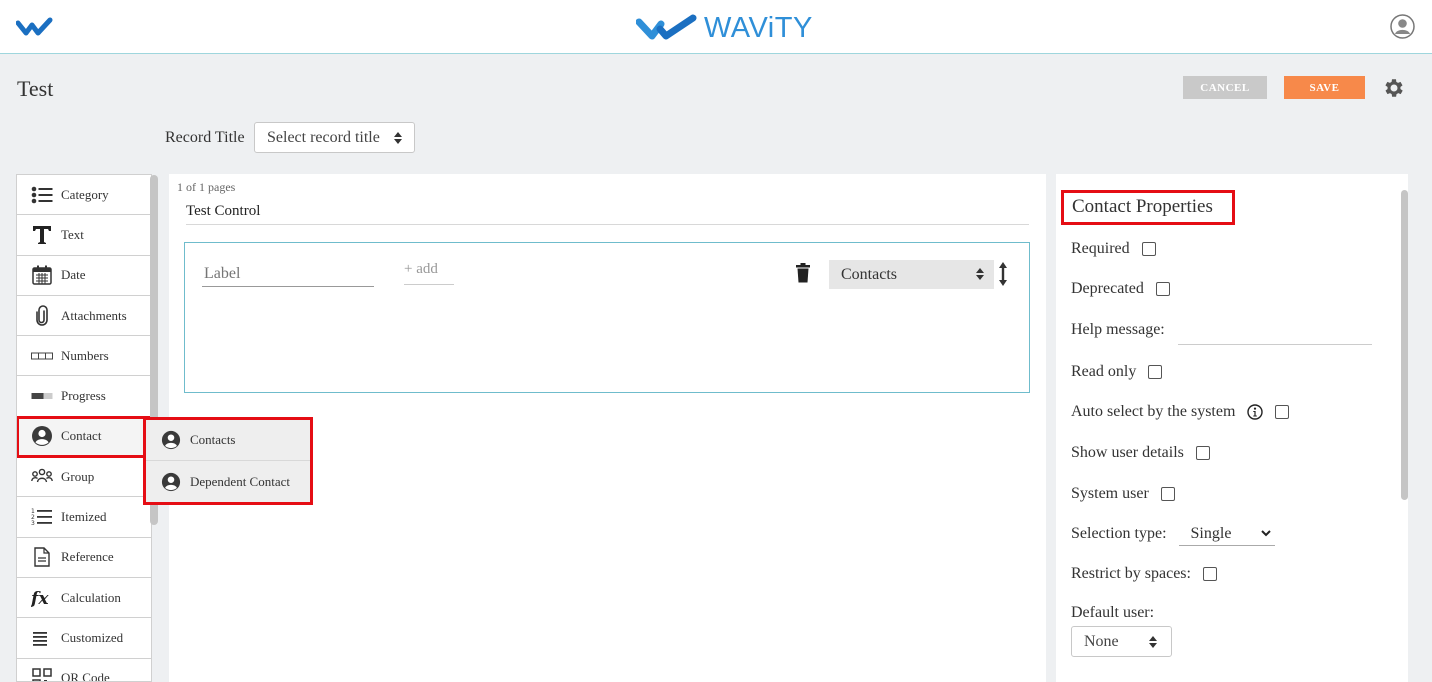 This screenshot has height=682, width=1432. Describe the element at coordinates (1225, 87) in the screenshot. I see `cancel-button: CANCEL` at that location.